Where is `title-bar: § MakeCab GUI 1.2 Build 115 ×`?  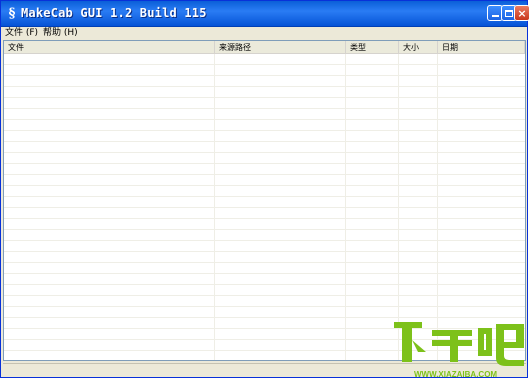
title-bar: § MakeCab GUI 1.2 Build 115 × is located at coordinates (265, 14).